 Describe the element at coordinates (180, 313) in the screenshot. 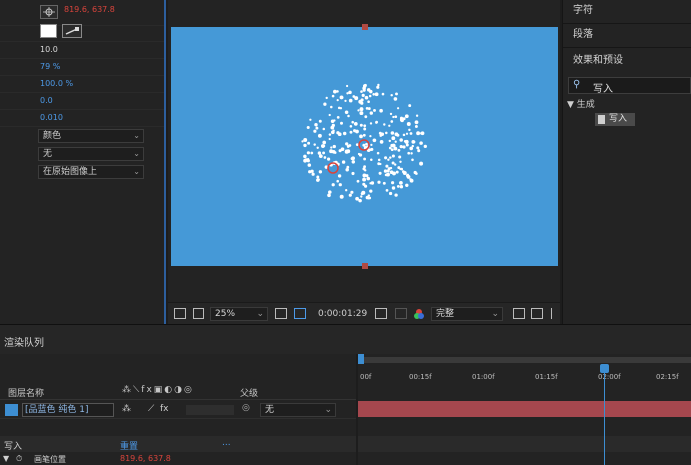

I see `snapshot-icon` at that location.